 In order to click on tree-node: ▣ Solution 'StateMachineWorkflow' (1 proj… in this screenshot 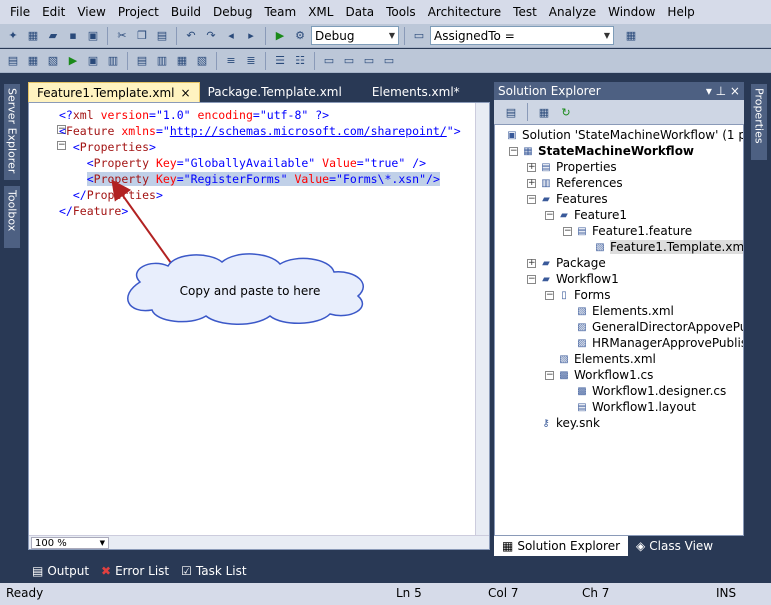, I will do `click(624, 135)`.